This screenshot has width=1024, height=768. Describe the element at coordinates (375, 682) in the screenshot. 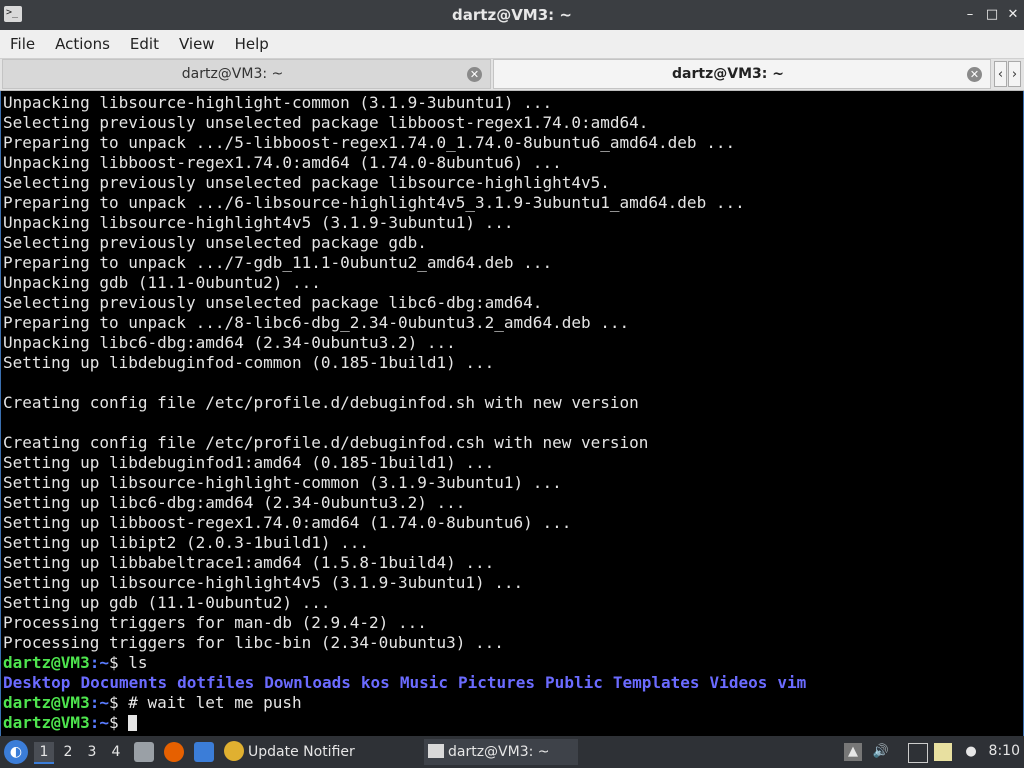

I see `directory-entry: kos` at that location.